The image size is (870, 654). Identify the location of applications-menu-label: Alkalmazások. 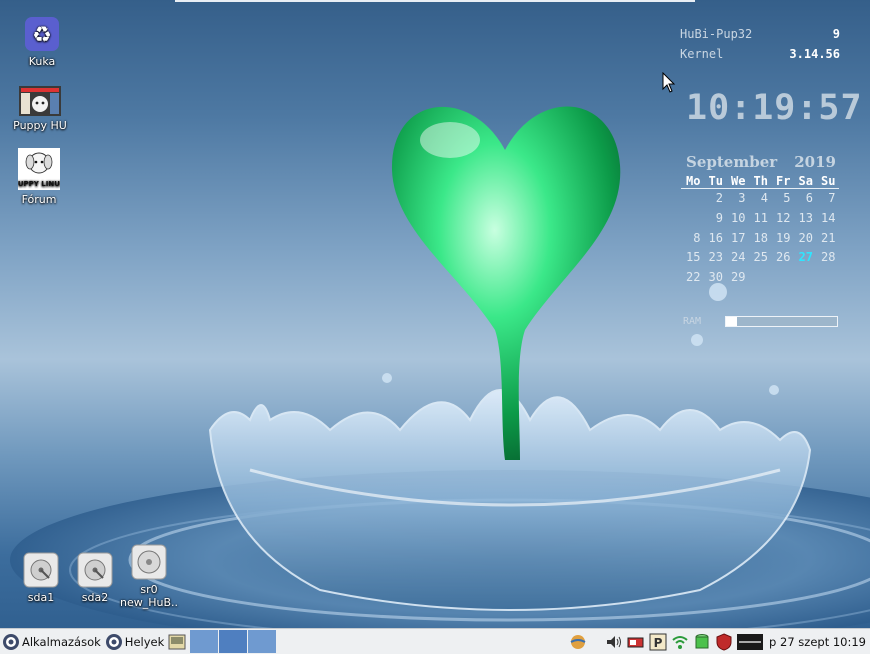
(61, 641).